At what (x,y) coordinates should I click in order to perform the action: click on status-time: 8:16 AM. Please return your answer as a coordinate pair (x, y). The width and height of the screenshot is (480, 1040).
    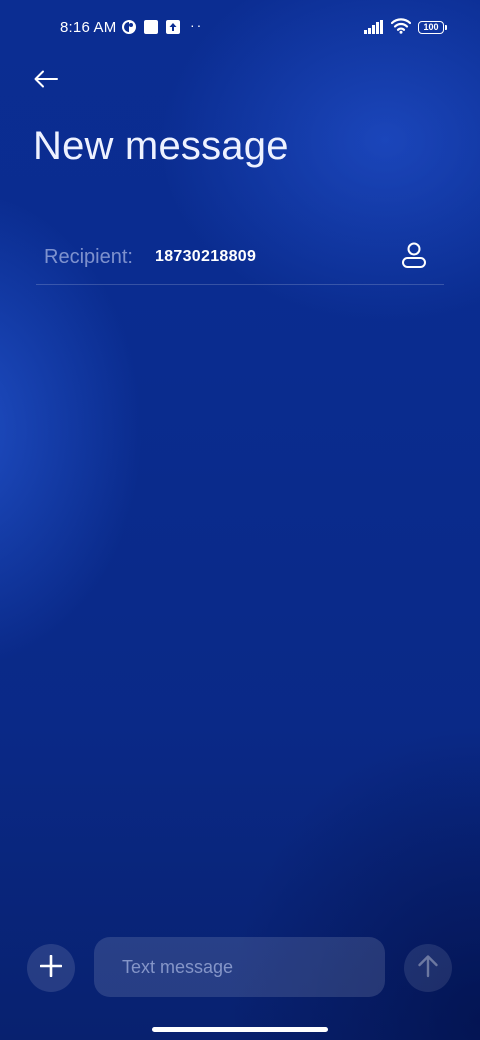
    Looking at the image, I should click on (88, 27).